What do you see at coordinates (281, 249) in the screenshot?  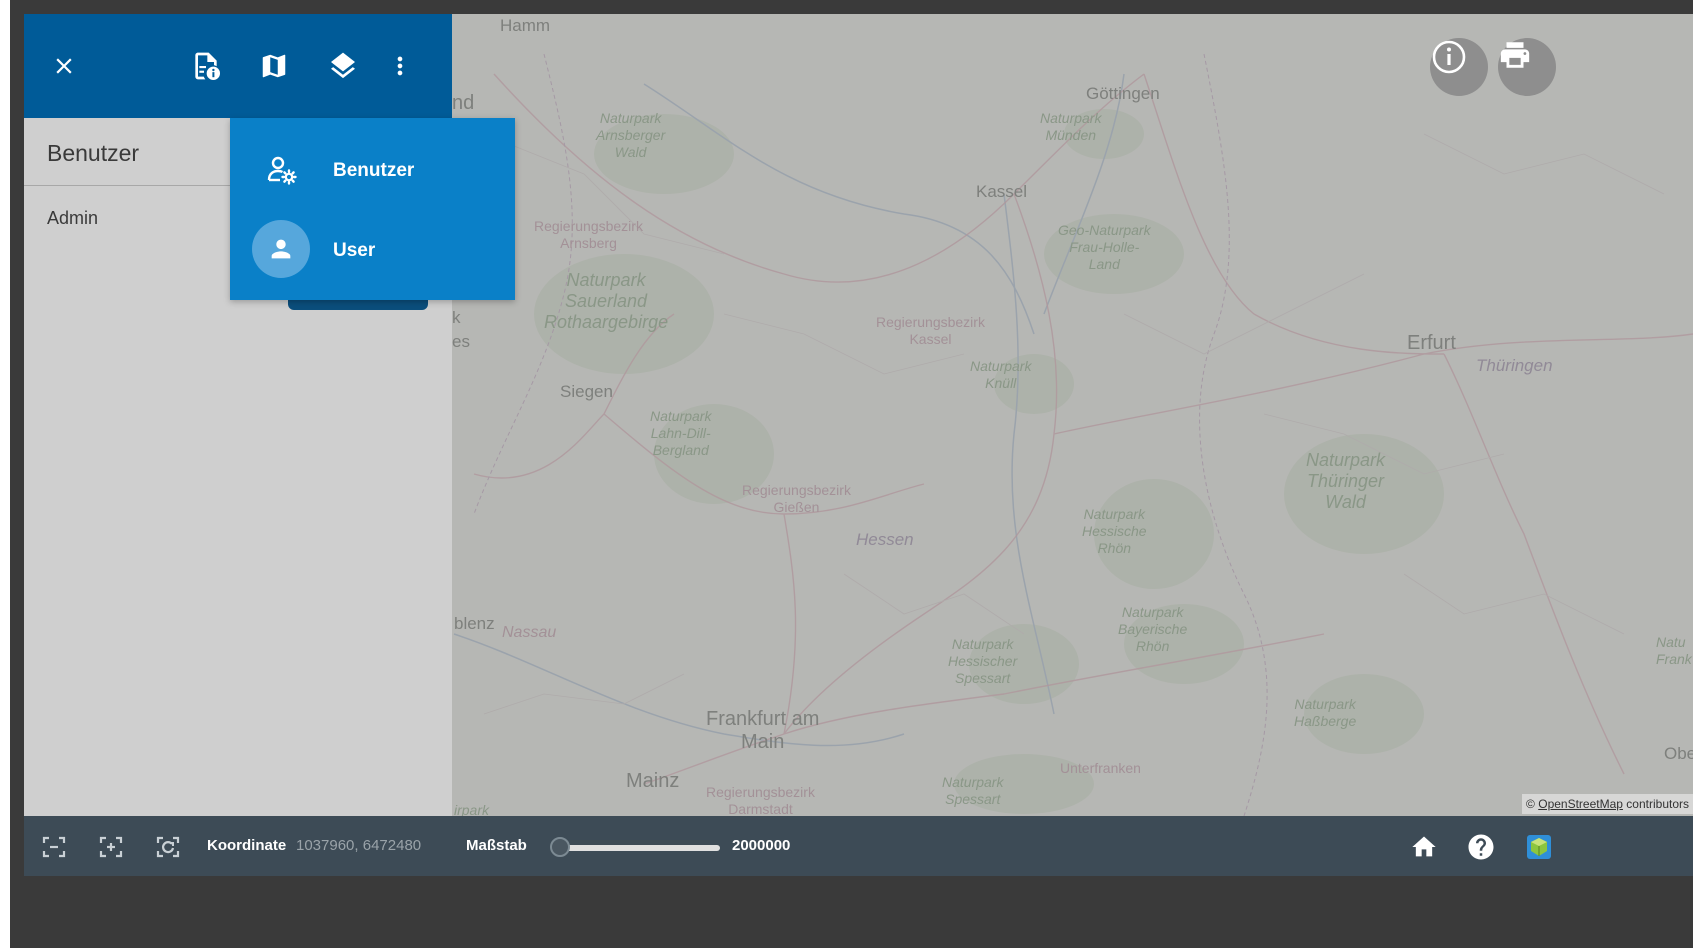 I see `person-icon` at bounding box center [281, 249].